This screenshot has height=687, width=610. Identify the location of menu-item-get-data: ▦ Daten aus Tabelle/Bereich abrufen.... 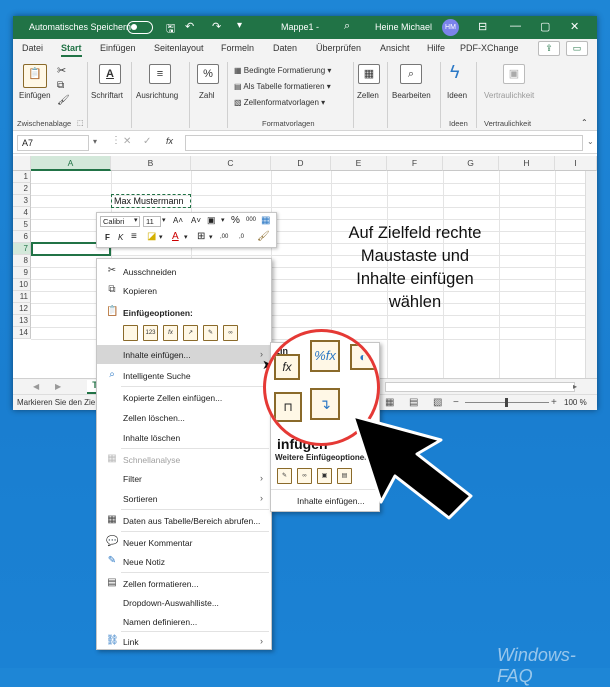
(184, 520).